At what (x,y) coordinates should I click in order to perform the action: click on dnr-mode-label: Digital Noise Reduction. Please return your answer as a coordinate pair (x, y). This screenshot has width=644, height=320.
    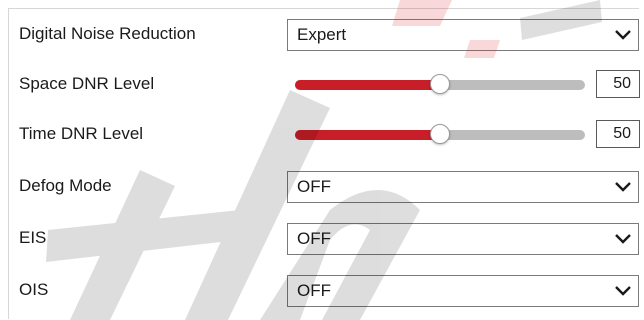
    Looking at the image, I should click on (107, 33).